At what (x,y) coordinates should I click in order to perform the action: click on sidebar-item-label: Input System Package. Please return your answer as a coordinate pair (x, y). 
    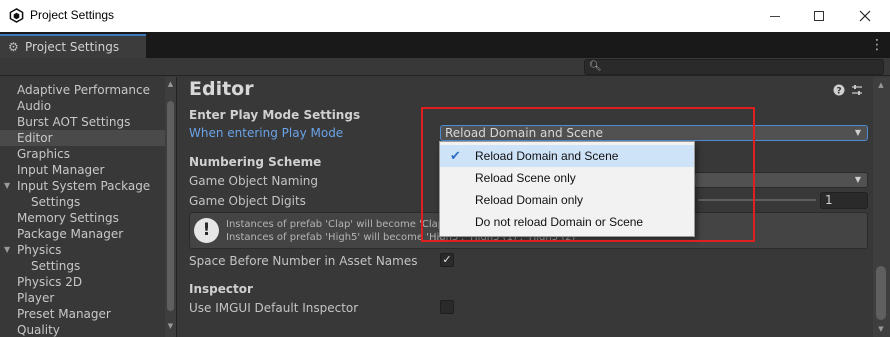
    Looking at the image, I should click on (84, 186).